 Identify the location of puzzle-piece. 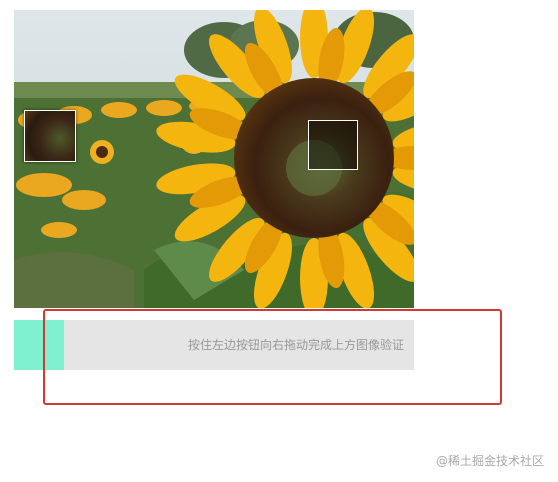
(50, 136).